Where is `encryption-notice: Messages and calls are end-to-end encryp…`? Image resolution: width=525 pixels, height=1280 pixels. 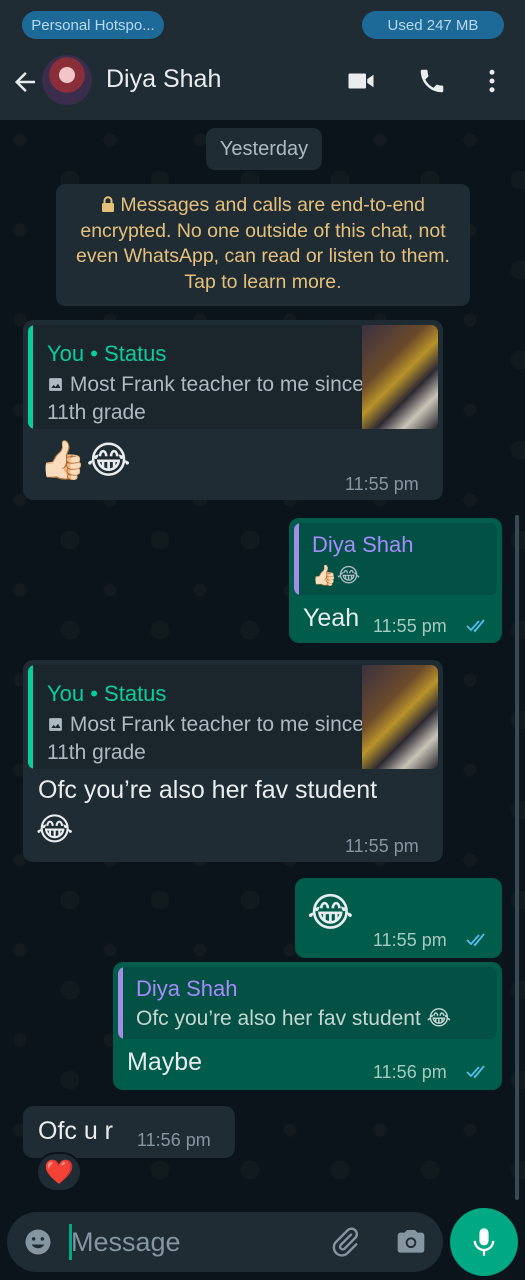 encryption-notice: Messages and calls are end-to-end encryp… is located at coordinates (263, 245).